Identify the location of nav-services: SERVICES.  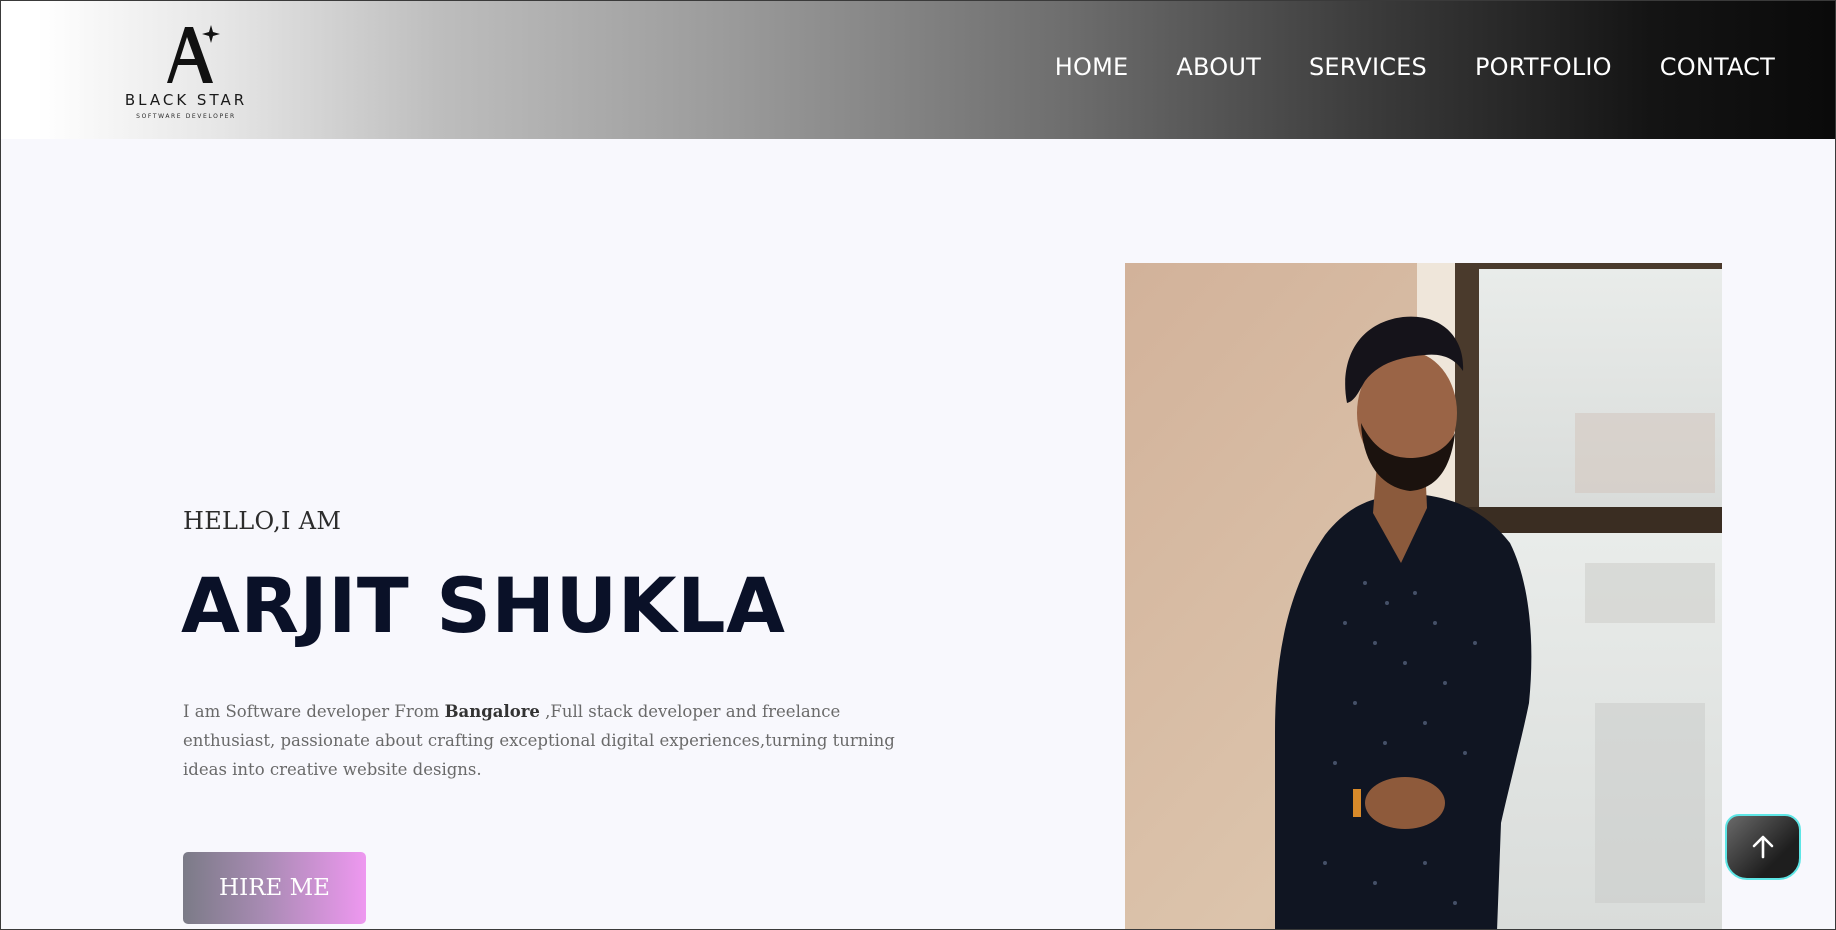
(1368, 67).